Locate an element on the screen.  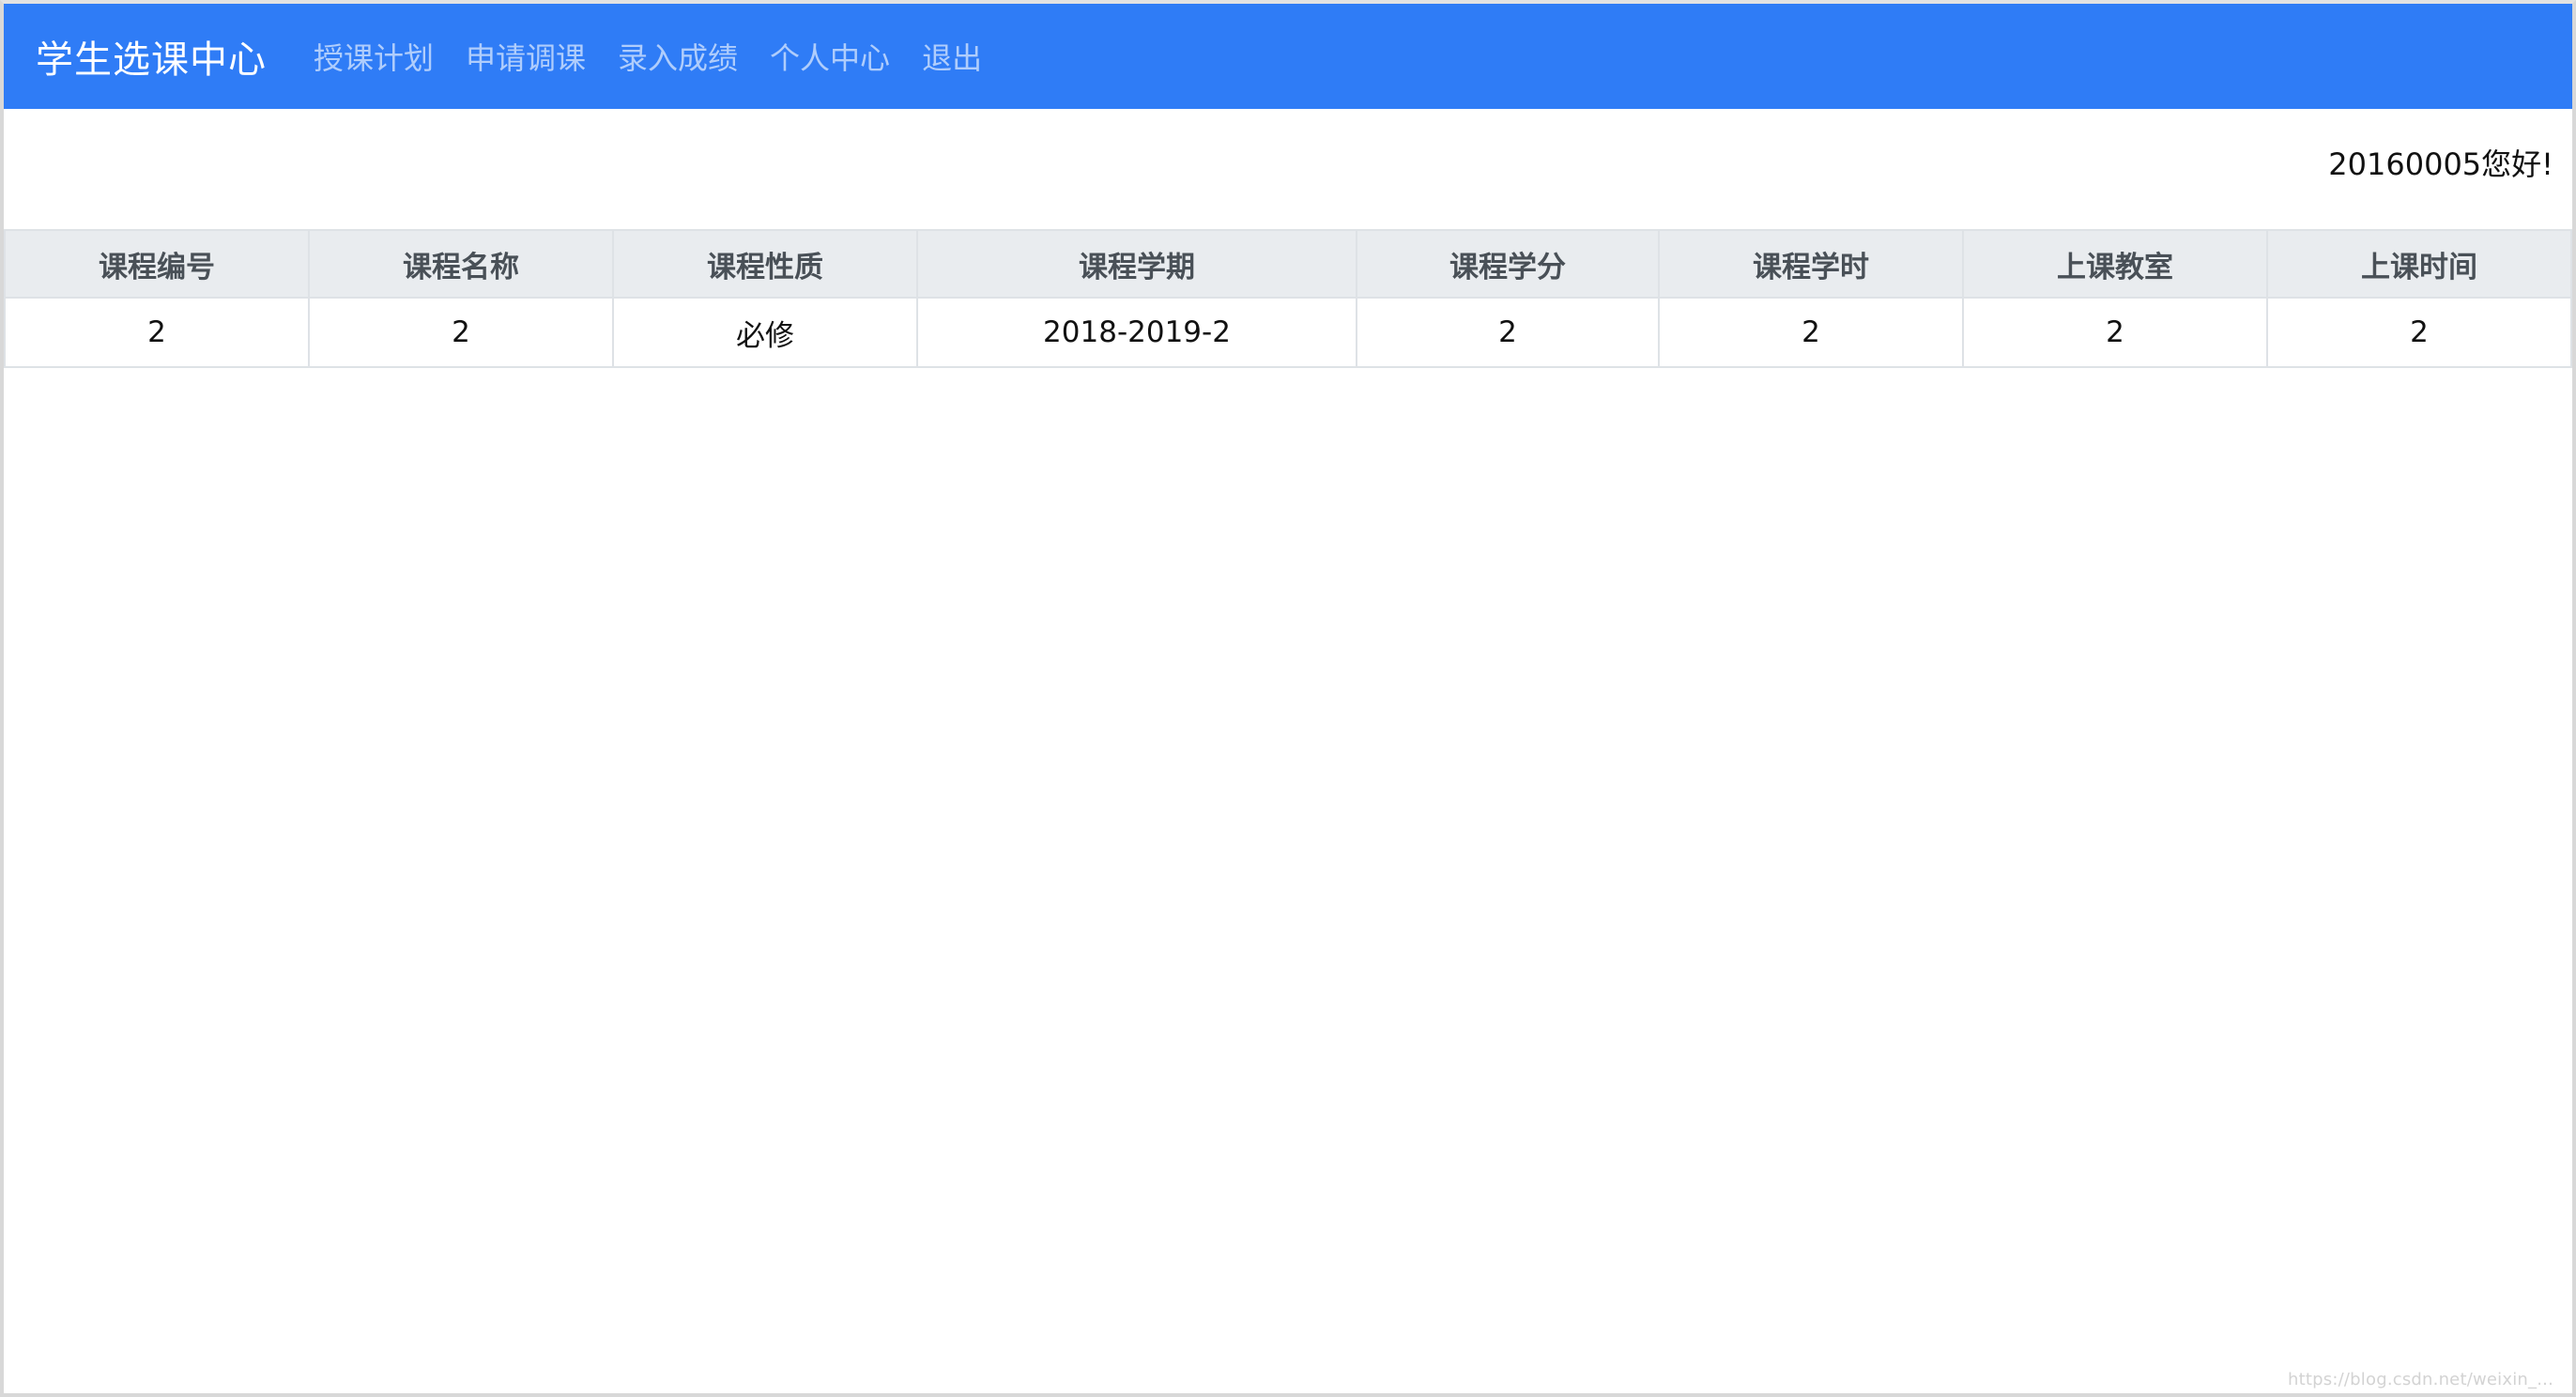
nav-apply-adjustment: 申请调课 is located at coordinates (526, 56).